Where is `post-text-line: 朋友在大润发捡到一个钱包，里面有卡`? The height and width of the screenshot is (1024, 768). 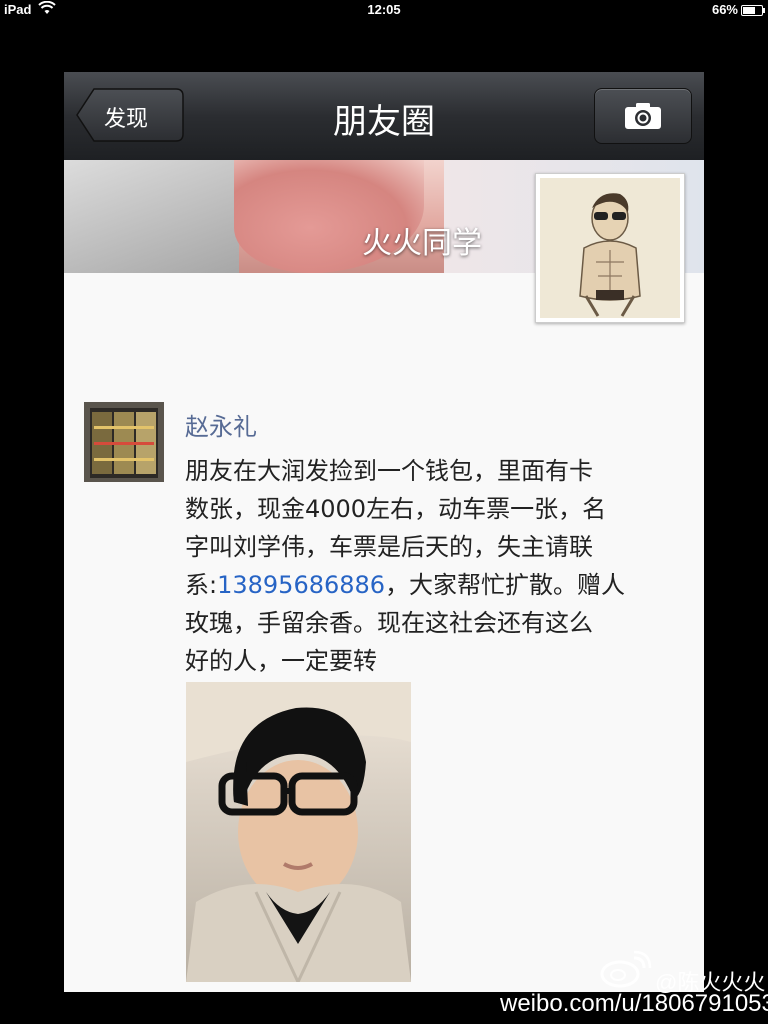
post-text-line: 朋友在大润发捡到一个钱包，里面有卡 is located at coordinates (389, 471).